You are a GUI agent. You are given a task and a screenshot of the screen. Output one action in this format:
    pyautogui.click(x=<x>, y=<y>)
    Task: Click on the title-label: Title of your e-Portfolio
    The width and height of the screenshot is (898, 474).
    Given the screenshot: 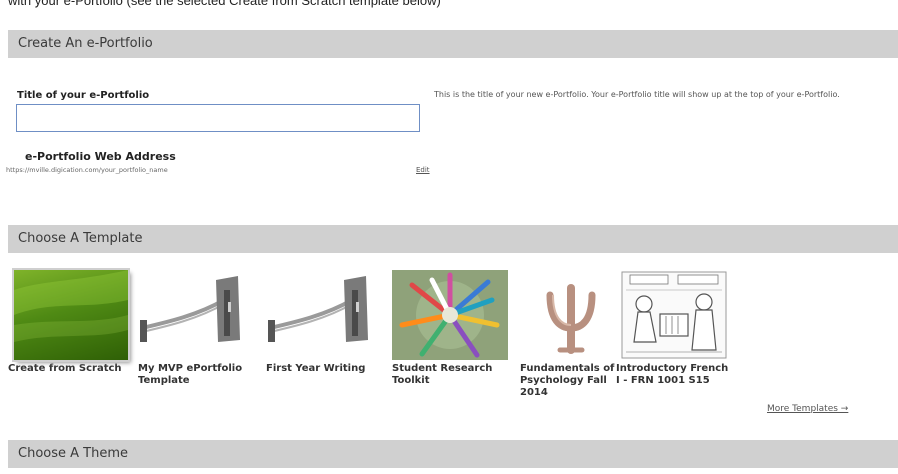 What is the action you would take?
    pyautogui.click(x=83, y=95)
    